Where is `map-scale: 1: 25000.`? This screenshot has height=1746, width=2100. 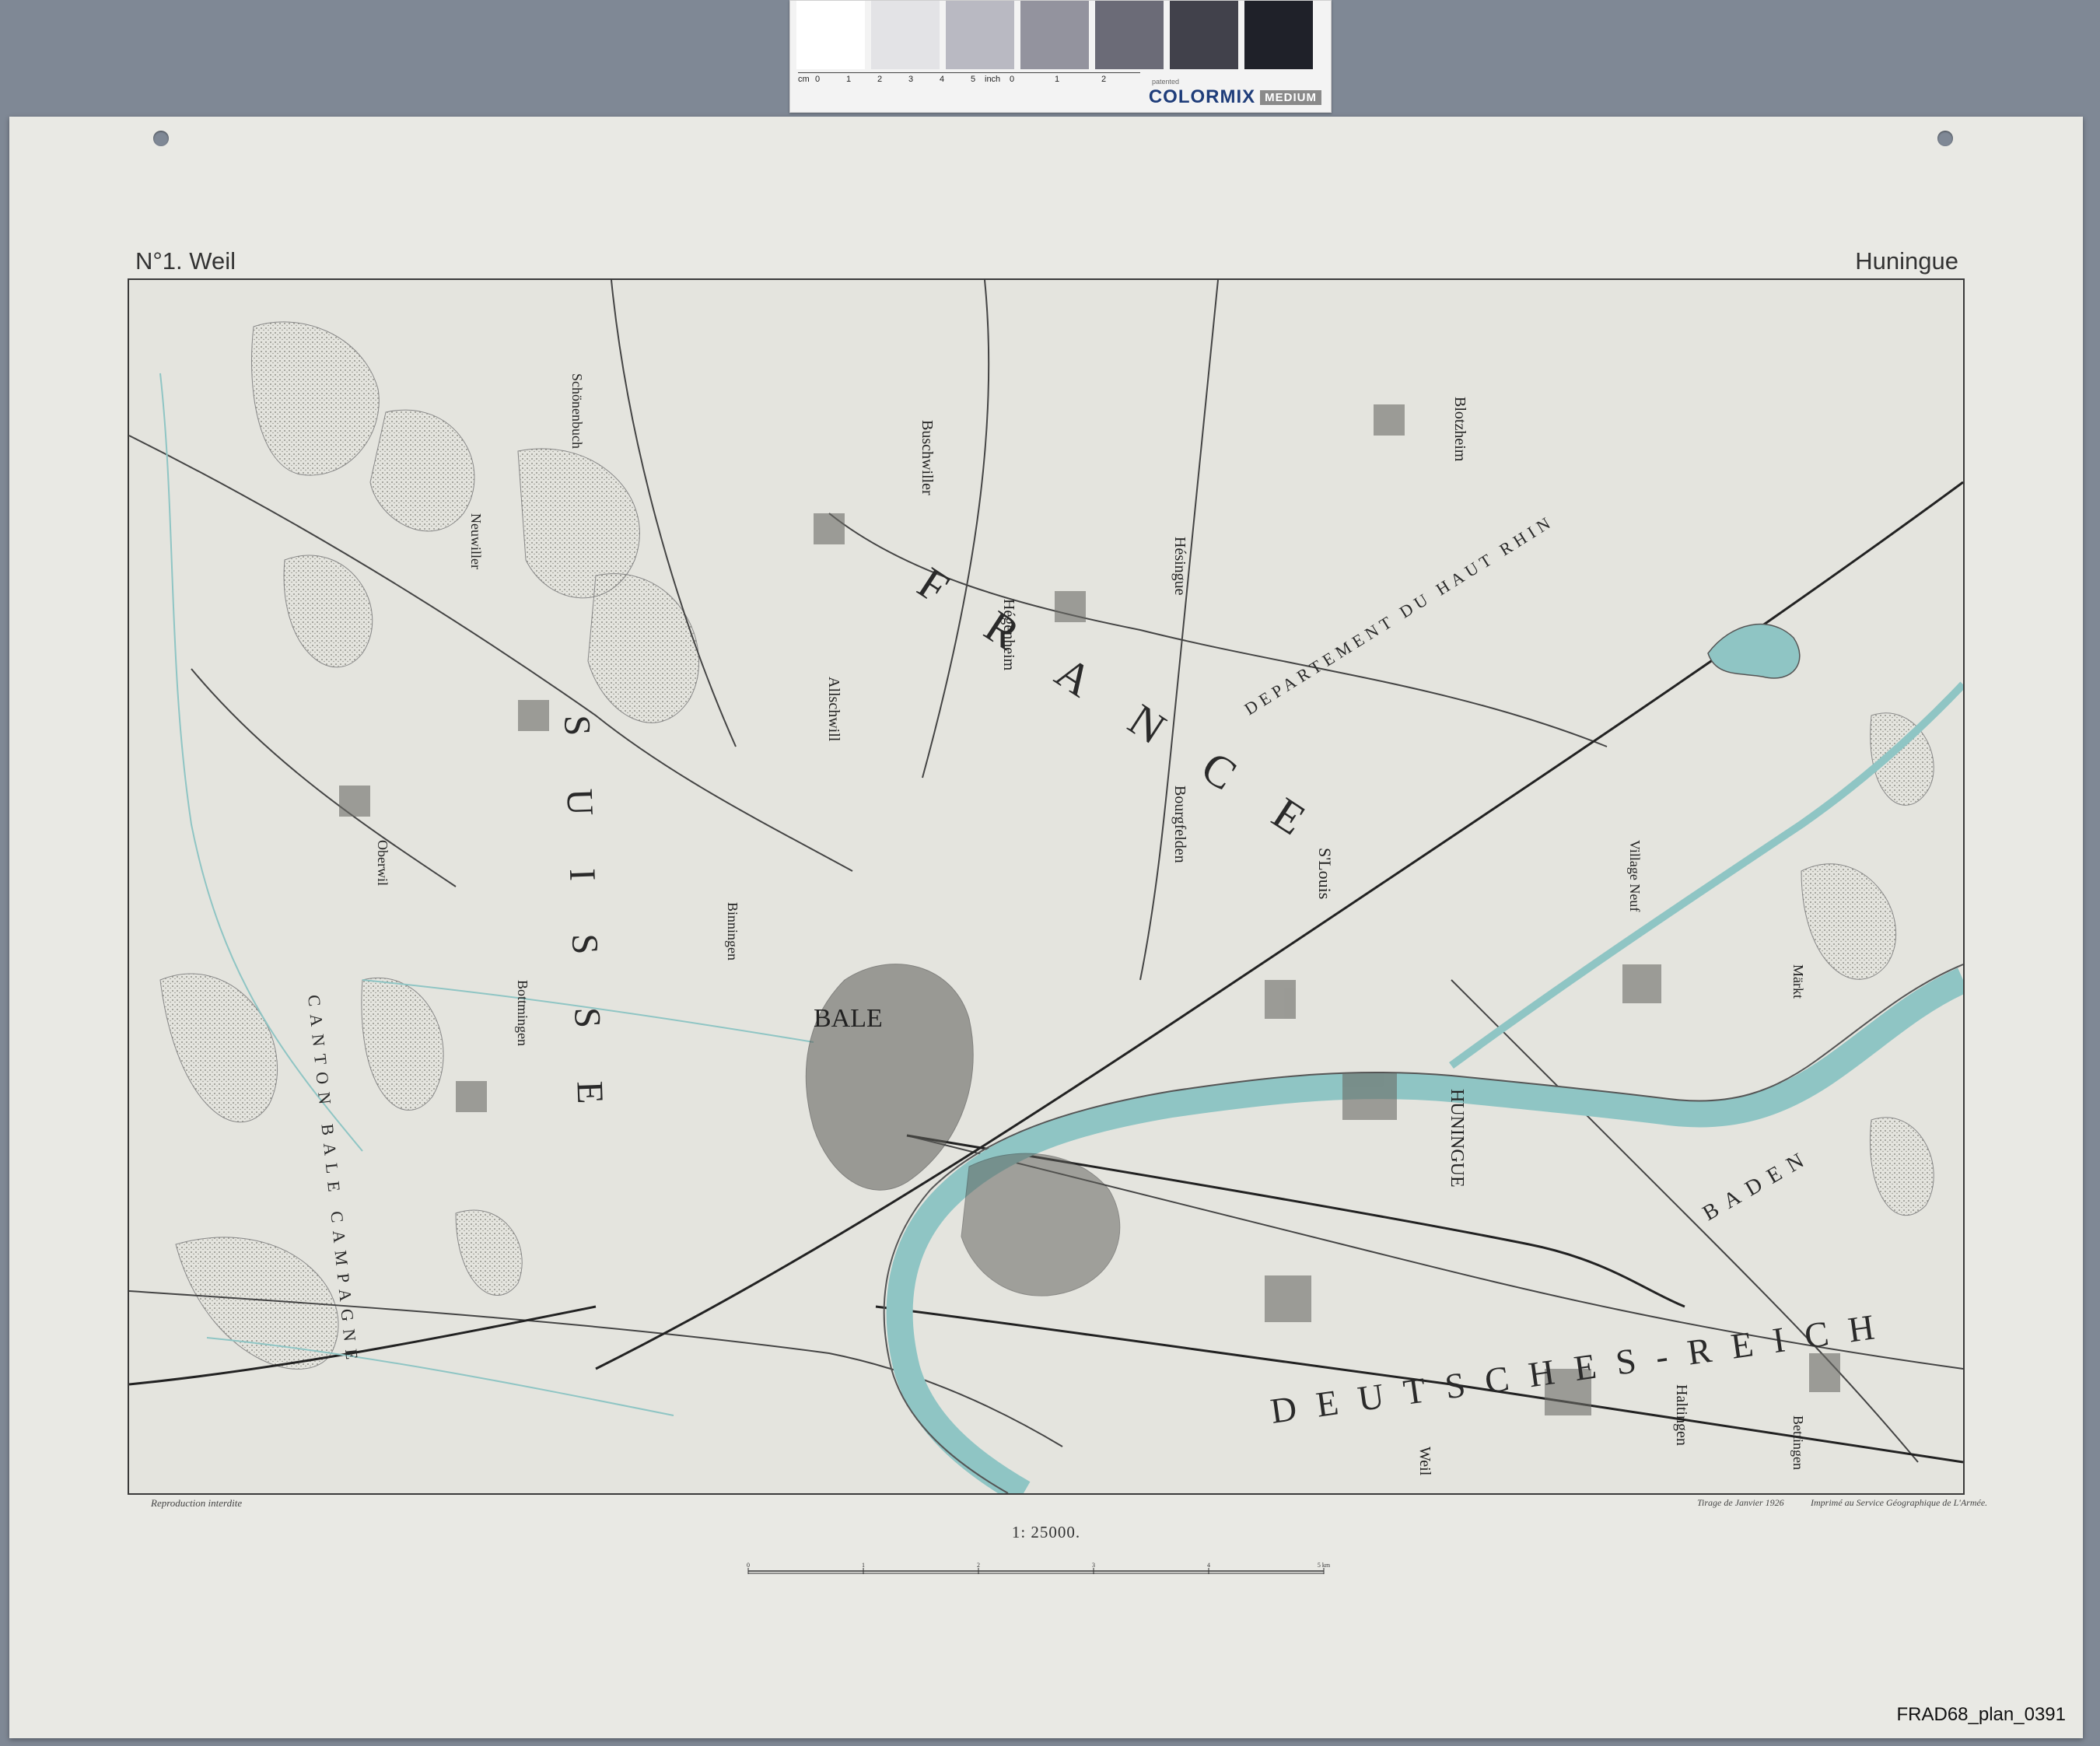 map-scale: 1: 25000. is located at coordinates (1046, 1532).